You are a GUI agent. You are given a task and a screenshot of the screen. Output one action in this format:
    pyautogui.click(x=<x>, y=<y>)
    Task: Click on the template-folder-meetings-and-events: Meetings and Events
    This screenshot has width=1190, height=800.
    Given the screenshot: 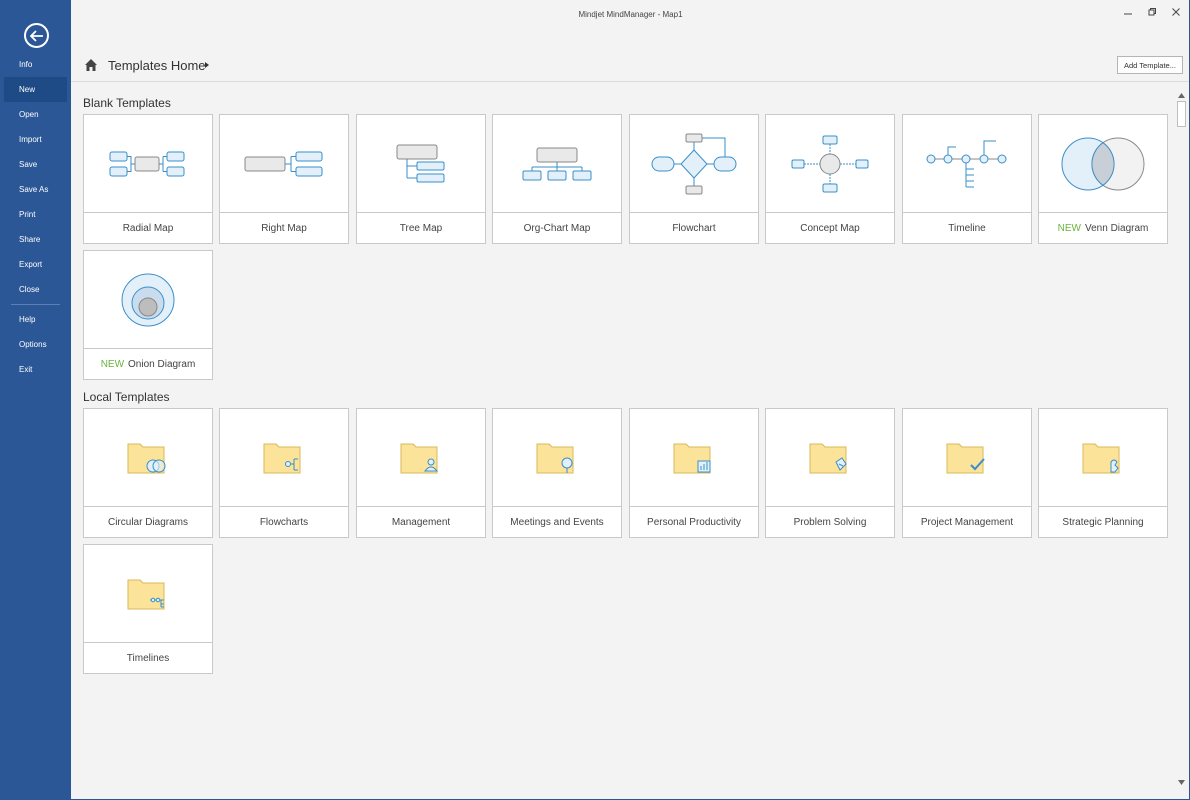 What is the action you would take?
    pyautogui.click(x=557, y=473)
    